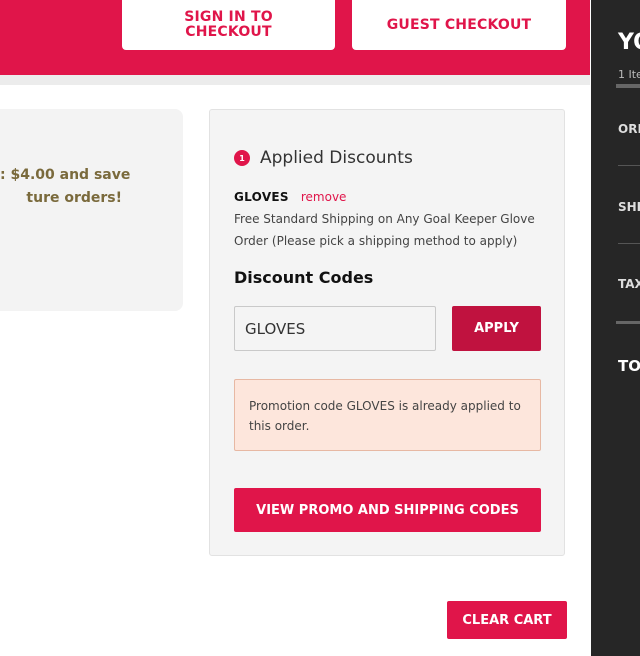 The image size is (640, 656). I want to click on clear-cart-button: CLEAR CART, so click(507, 620).